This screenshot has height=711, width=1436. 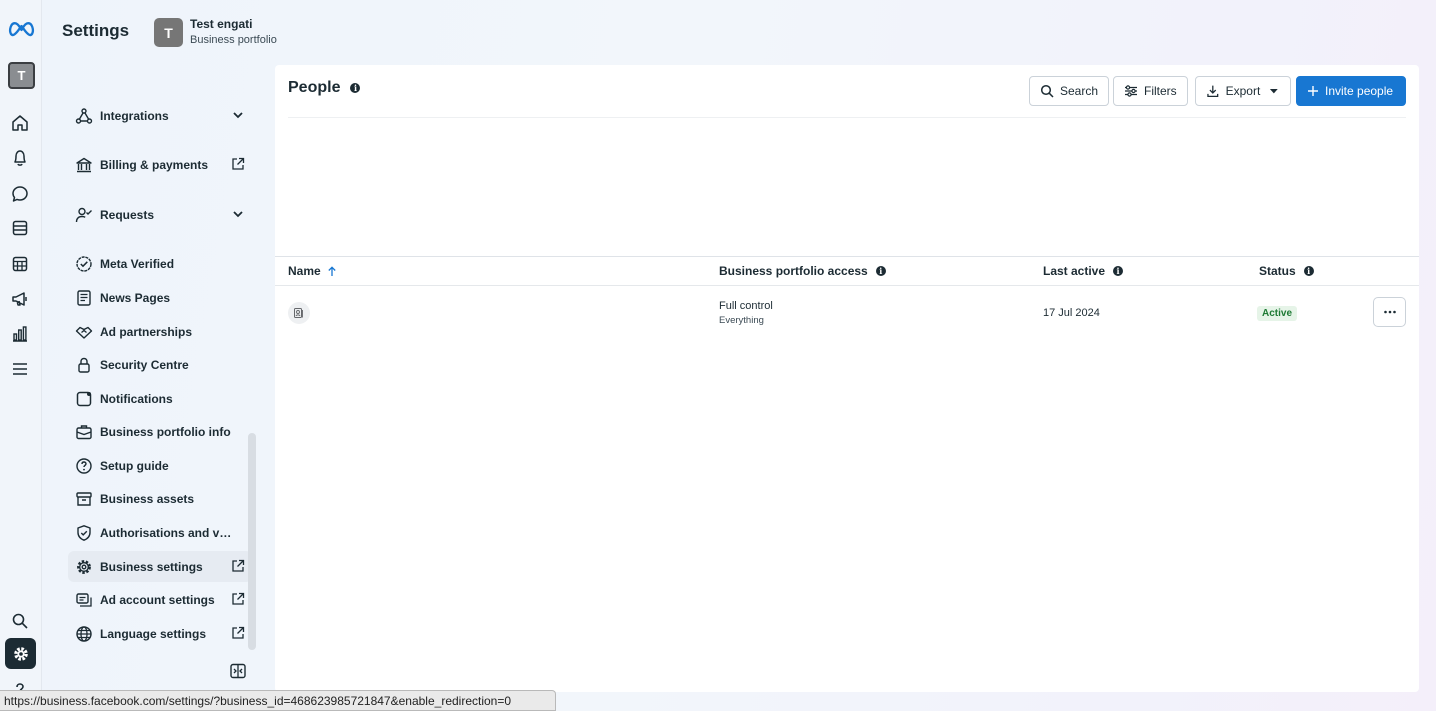 I want to click on table-icon, so click(x=20, y=264).